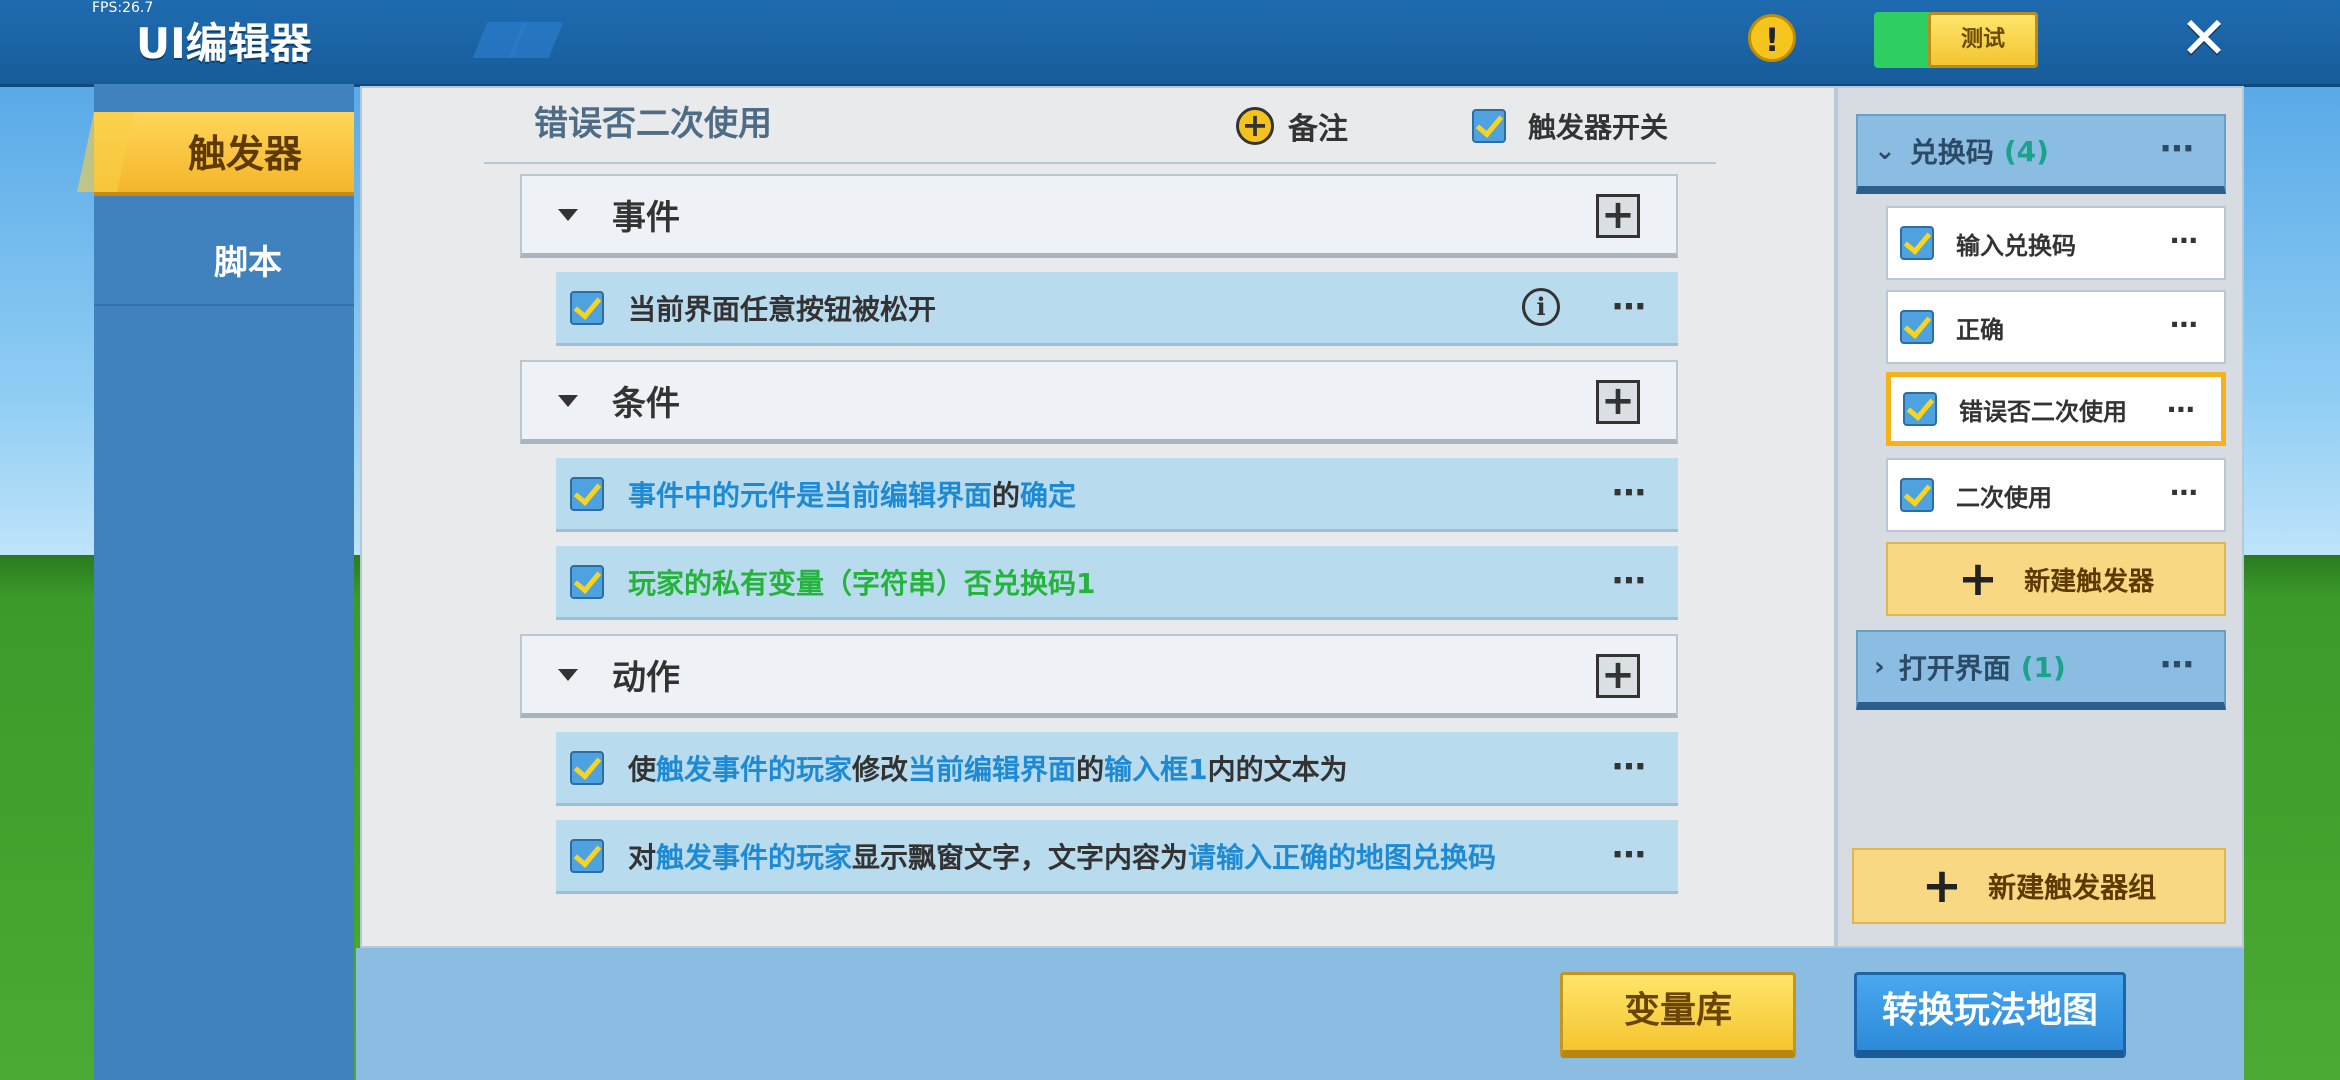 This screenshot has height=1080, width=2340. What do you see at coordinates (2204, 38) in the screenshot?
I see `close-icon: ✕` at bounding box center [2204, 38].